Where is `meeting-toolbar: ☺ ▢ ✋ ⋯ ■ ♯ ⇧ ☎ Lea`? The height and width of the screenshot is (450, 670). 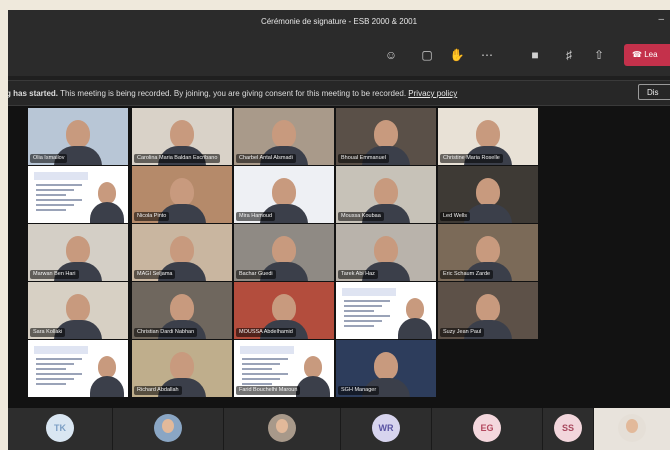
meeting-toolbar: ☺ ▢ ✋ ⋯ ■ ♯ ⇧ ☎ Lea is located at coordinates (339, 55).